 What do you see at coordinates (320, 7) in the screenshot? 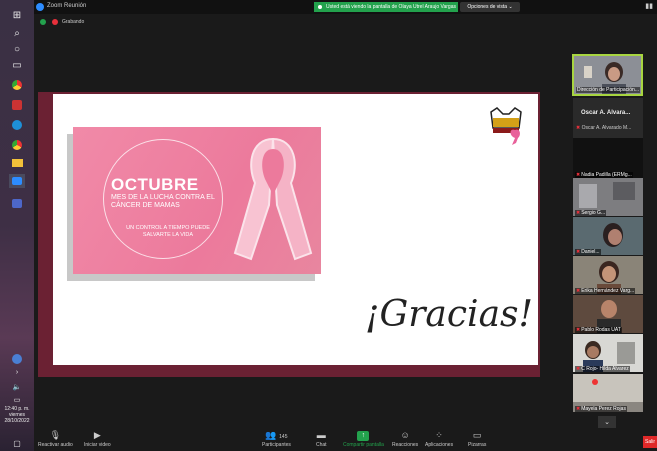
I see `share-indicator-icon` at bounding box center [320, 7].